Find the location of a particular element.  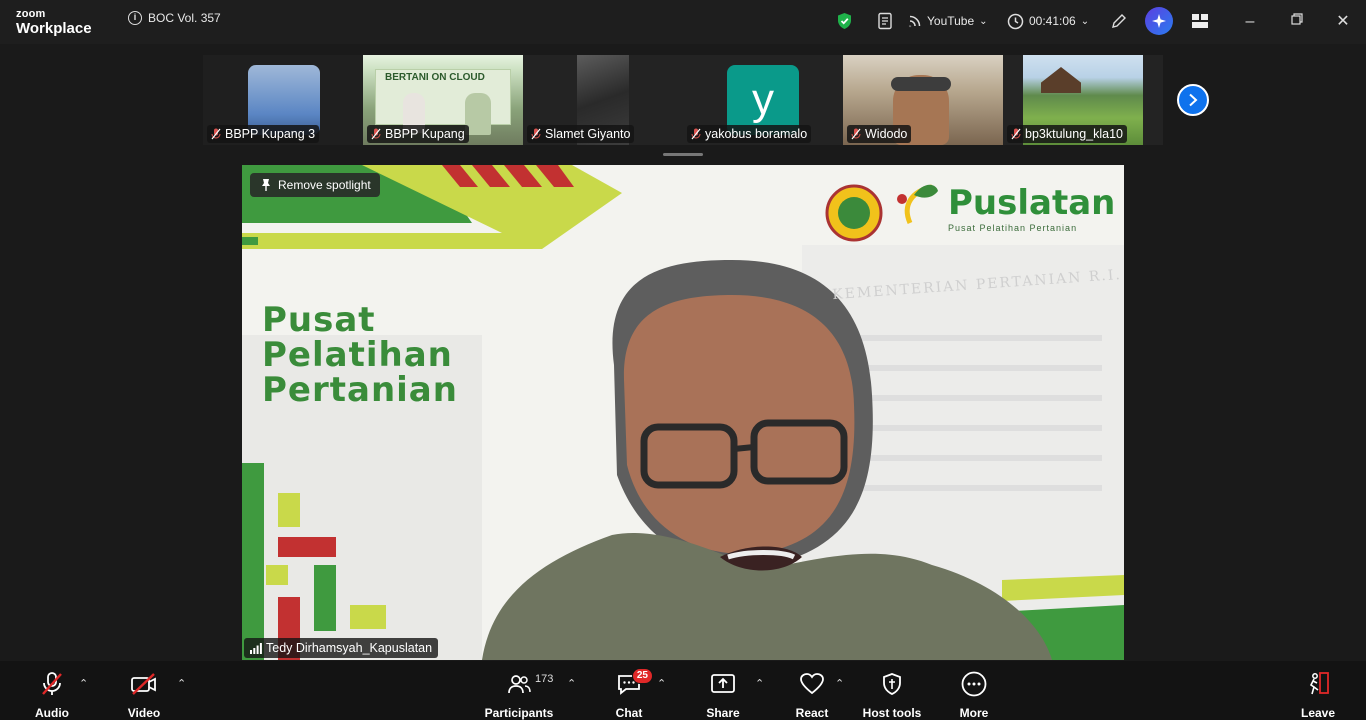

more-icon is located at coordinates (974, 684).